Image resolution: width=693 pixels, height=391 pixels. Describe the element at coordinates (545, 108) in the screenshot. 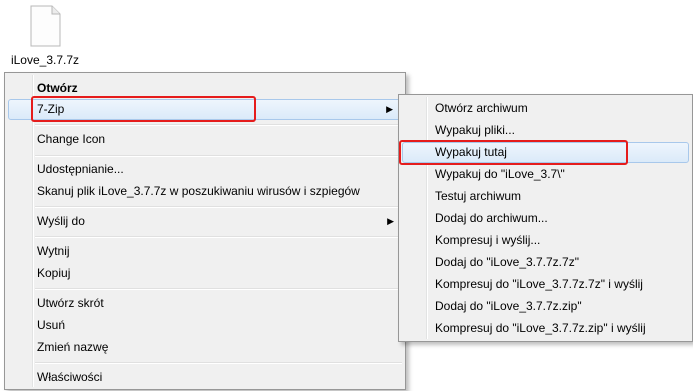

I see `submenu-item-open-archive: Otwórz archiwum` at that location.